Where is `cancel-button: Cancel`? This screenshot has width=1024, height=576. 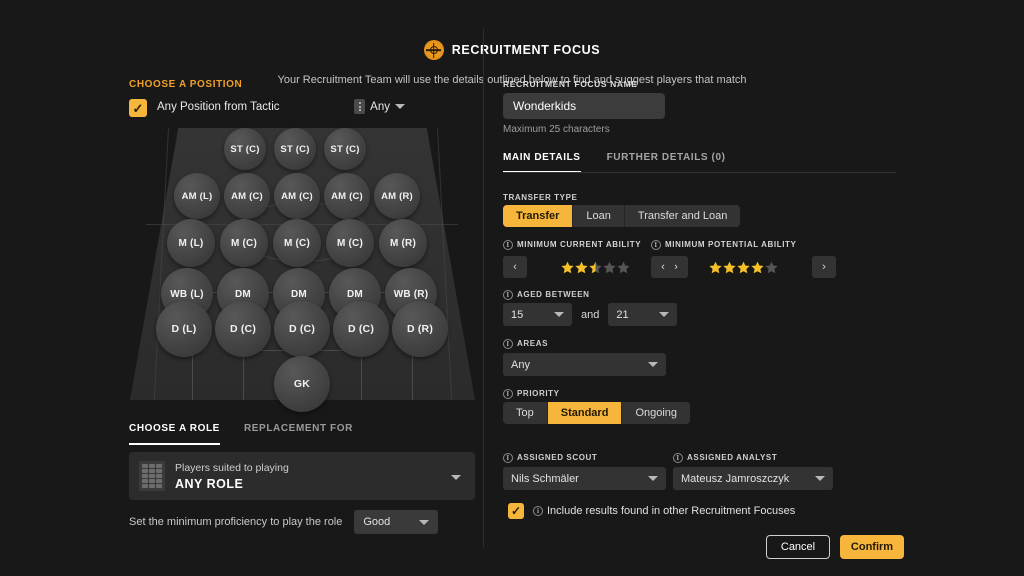 cancel-button: Cancel is located at coordinates (798, 547).